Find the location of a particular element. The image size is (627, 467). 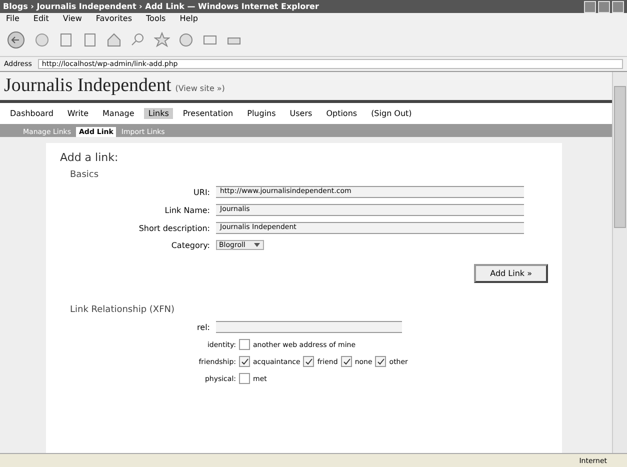

dropdown-arrow-icon is located at coordinates (257, 245).